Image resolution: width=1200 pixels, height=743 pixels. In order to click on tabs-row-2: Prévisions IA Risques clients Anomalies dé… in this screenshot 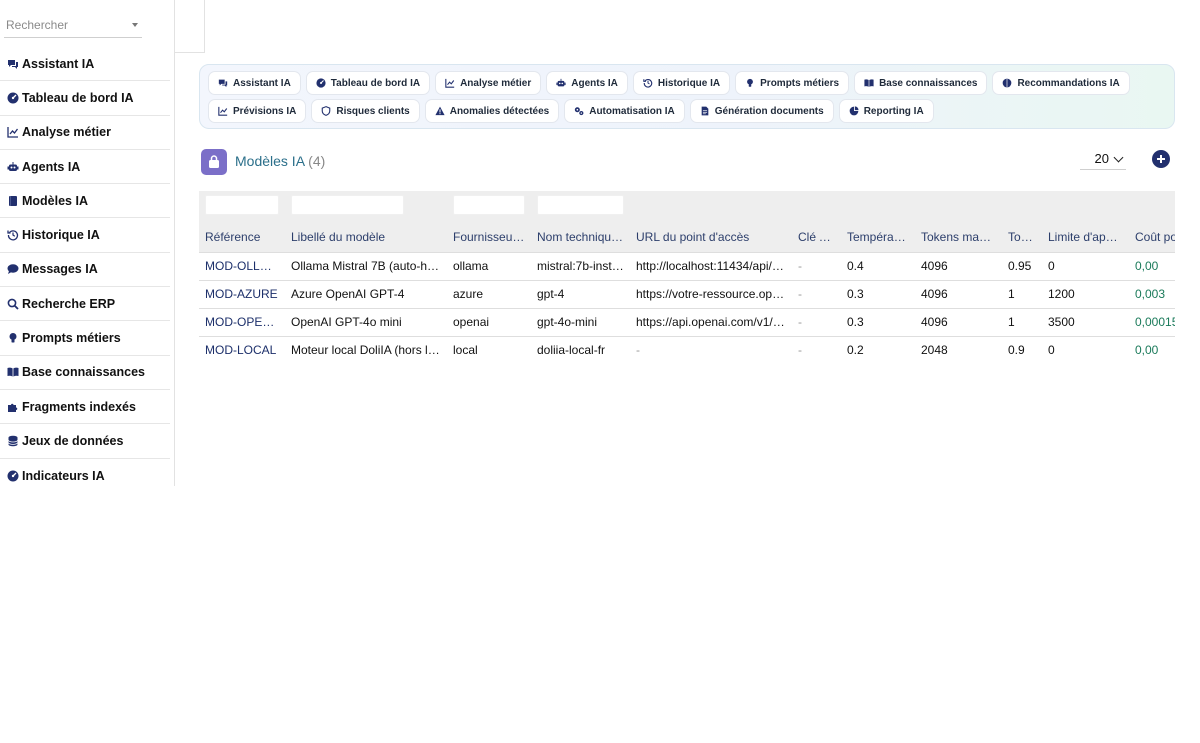, I will do `click(571, 111)`.